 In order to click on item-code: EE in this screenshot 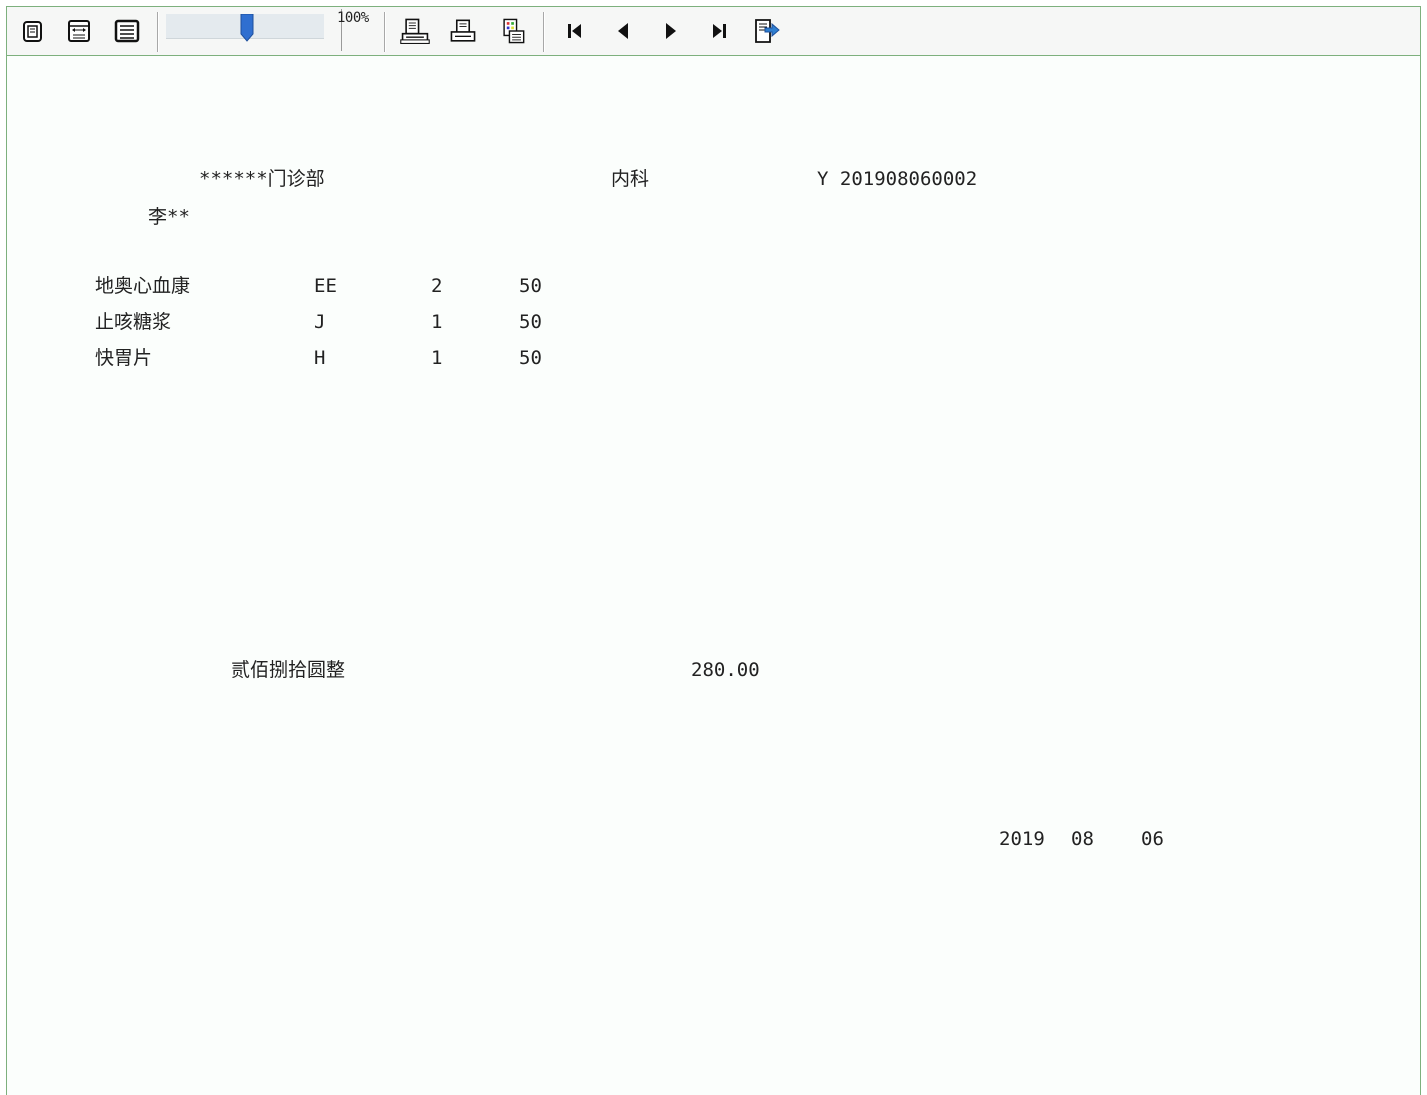, I will do `click(325, 286)`.